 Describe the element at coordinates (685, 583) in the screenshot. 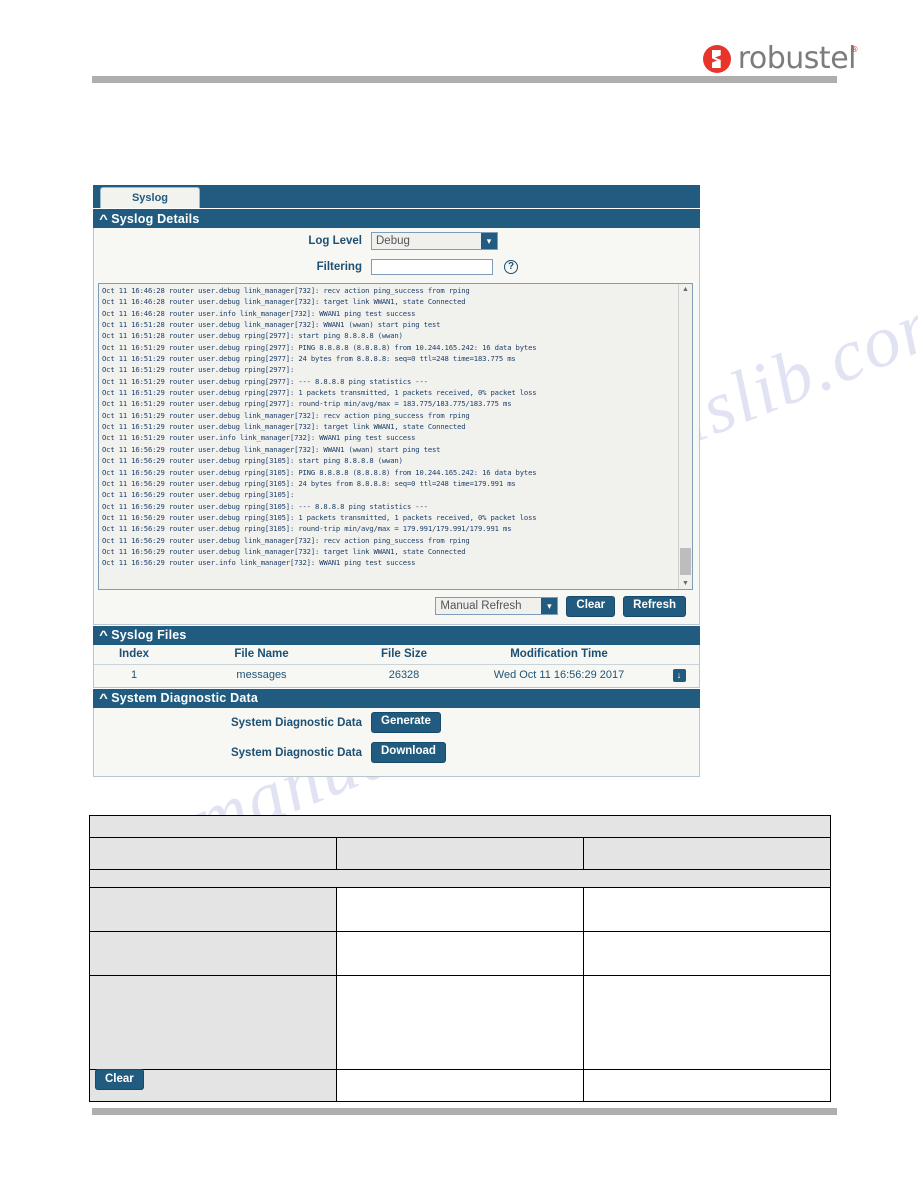

I see `scroll-down-arrow-icon: ▼` at that location.